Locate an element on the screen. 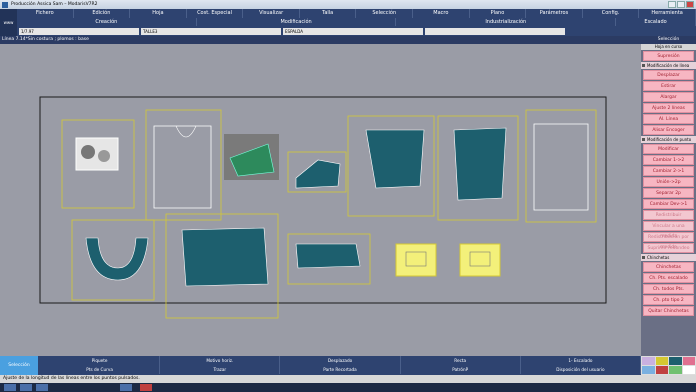 The height and width of the screenshot is (392, 696). panel-section: Modificación de línea is located at coordinates (668, 65).